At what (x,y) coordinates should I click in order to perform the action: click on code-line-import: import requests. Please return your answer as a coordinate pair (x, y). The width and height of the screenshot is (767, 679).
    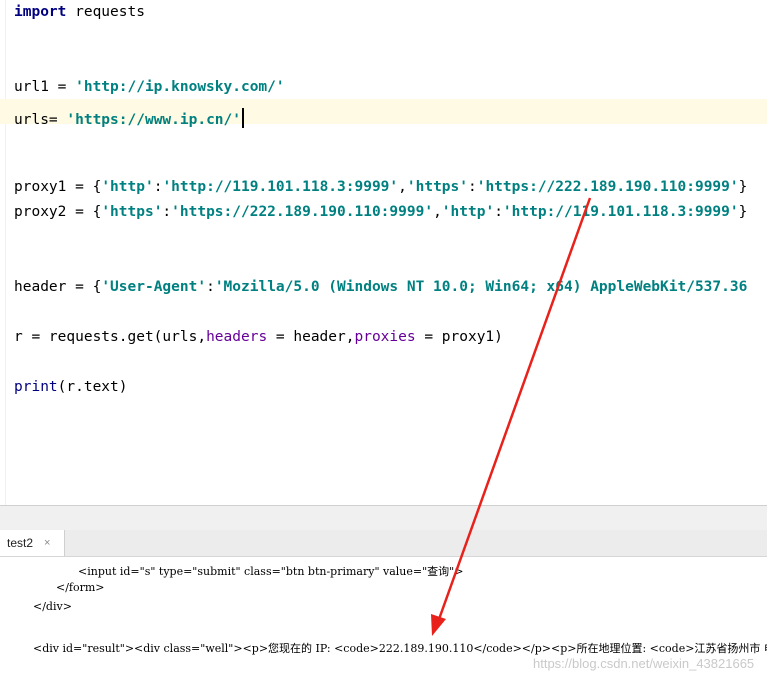
    Looking at the image, I should click on (79, 12).